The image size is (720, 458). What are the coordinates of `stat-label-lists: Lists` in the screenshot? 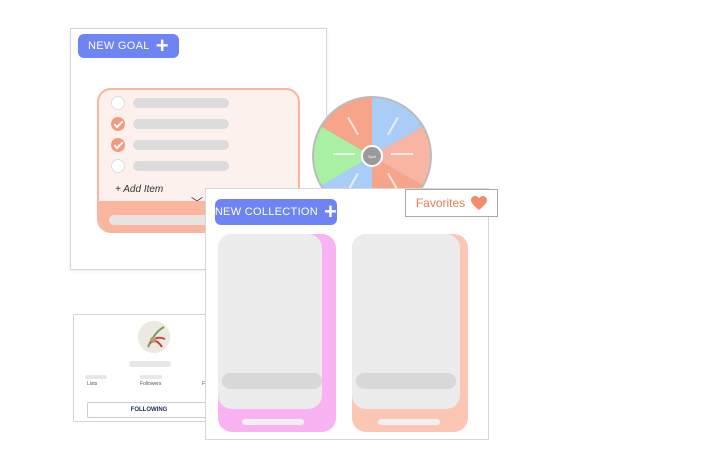 It's located at (92, 384).